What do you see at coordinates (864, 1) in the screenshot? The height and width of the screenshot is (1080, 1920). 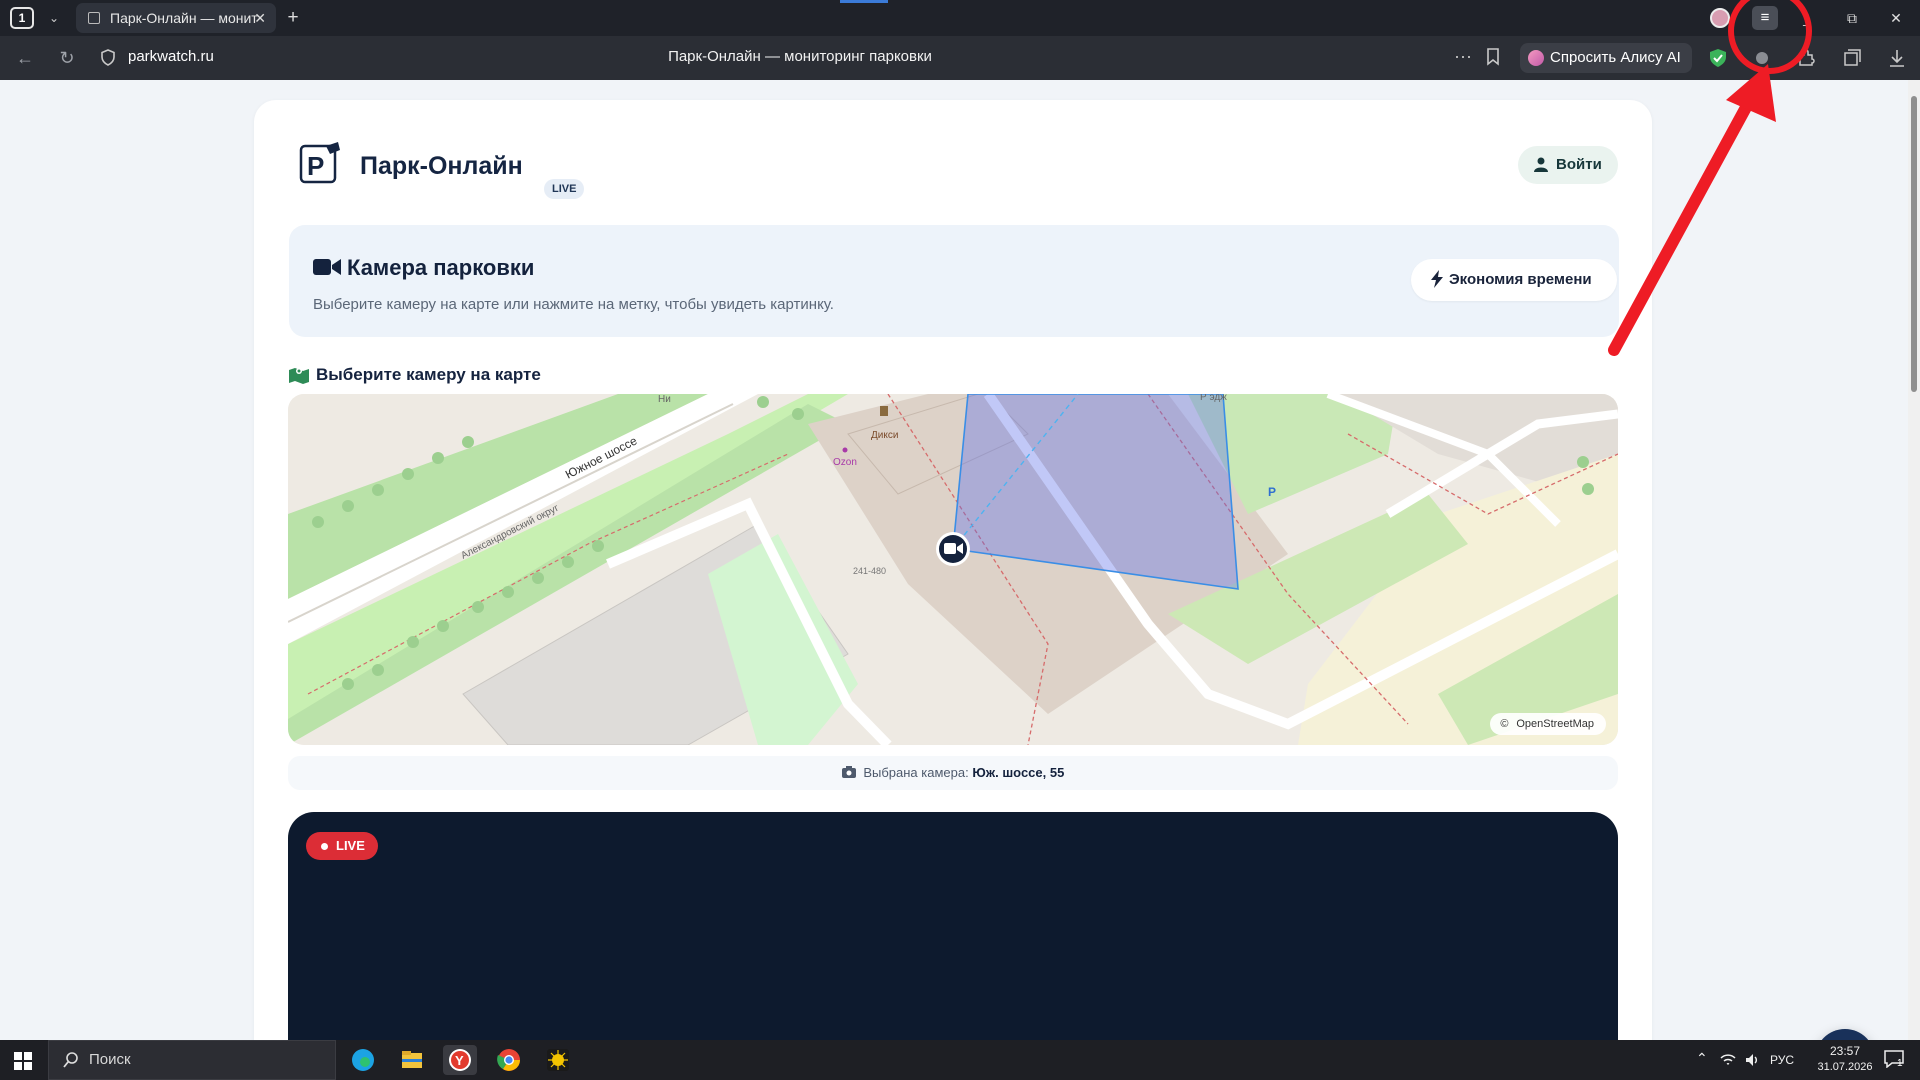 I see `loading-indicator` at bounding box center [864, 1].